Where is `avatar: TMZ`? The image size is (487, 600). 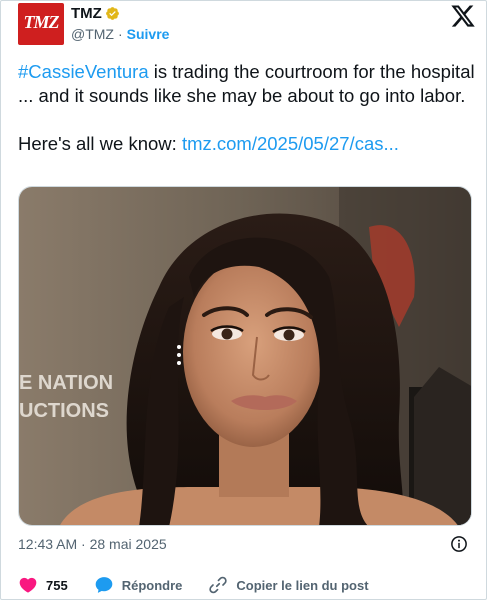 avatar: TMZ is located at coordinates (41, 24).